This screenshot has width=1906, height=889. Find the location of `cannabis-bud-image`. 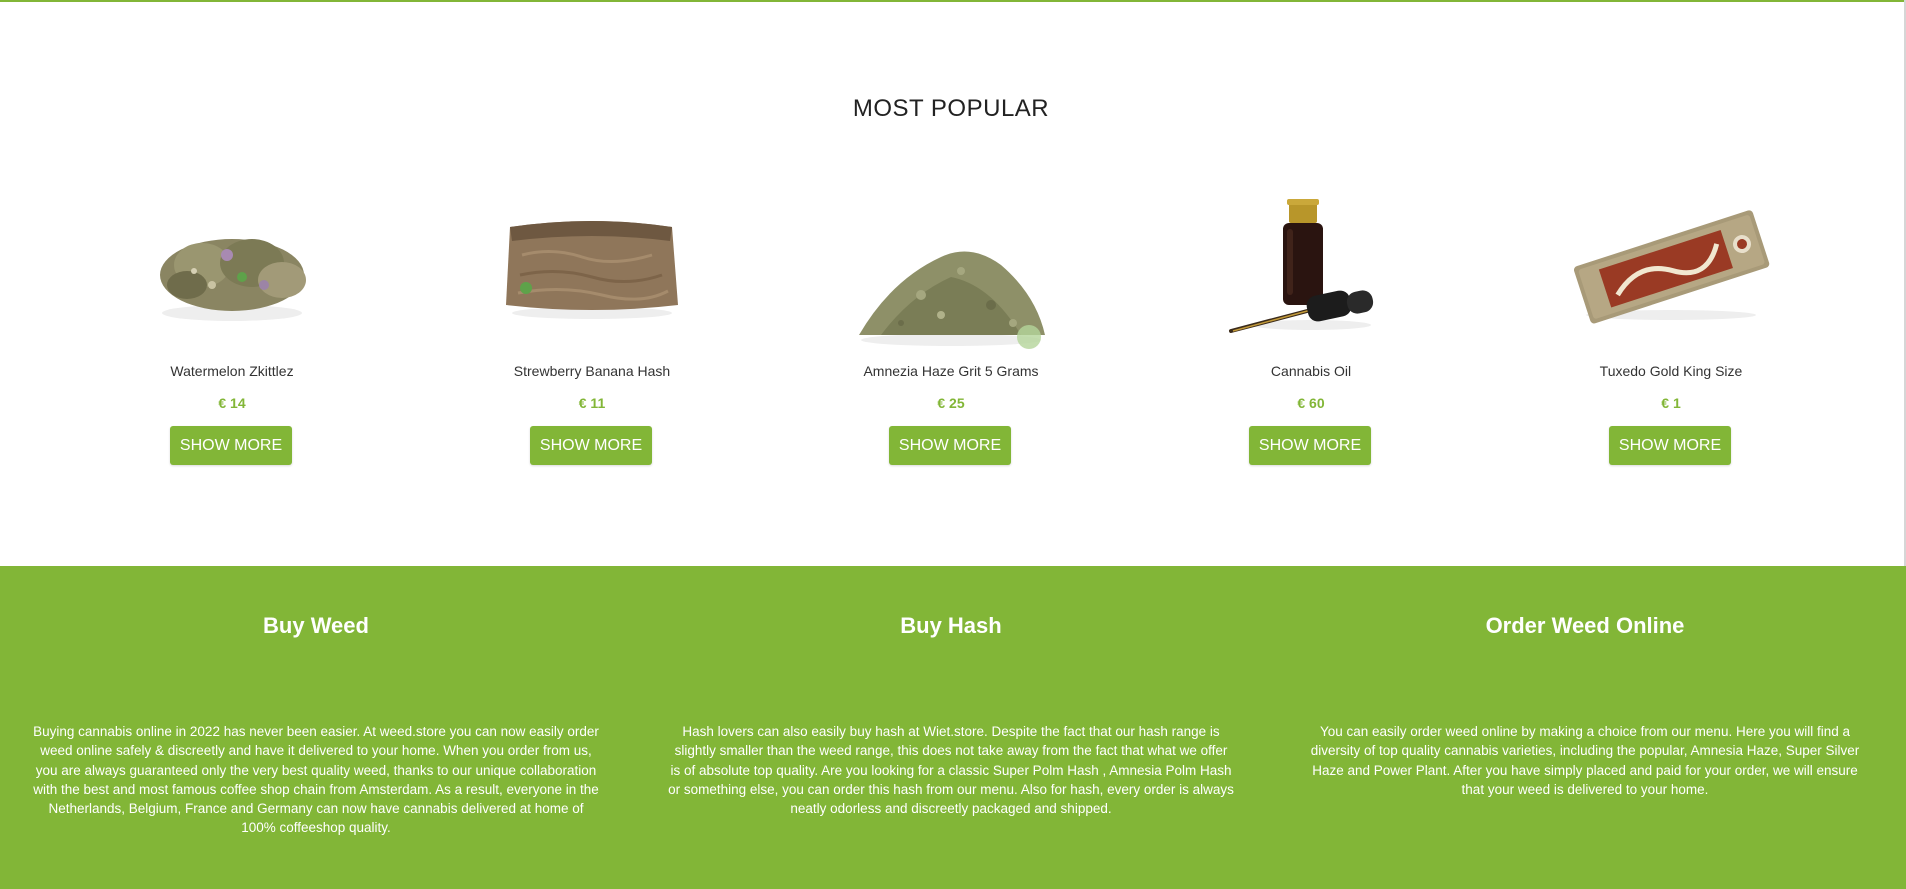

cannabis-bud-image is located at coordinates (232, 270).